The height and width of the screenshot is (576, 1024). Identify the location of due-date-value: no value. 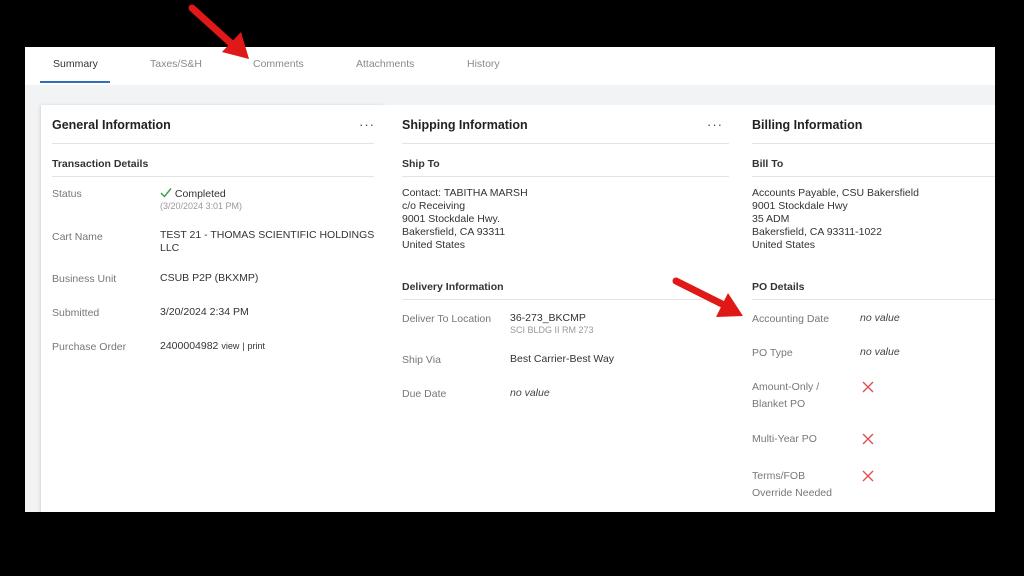
(530, 393).